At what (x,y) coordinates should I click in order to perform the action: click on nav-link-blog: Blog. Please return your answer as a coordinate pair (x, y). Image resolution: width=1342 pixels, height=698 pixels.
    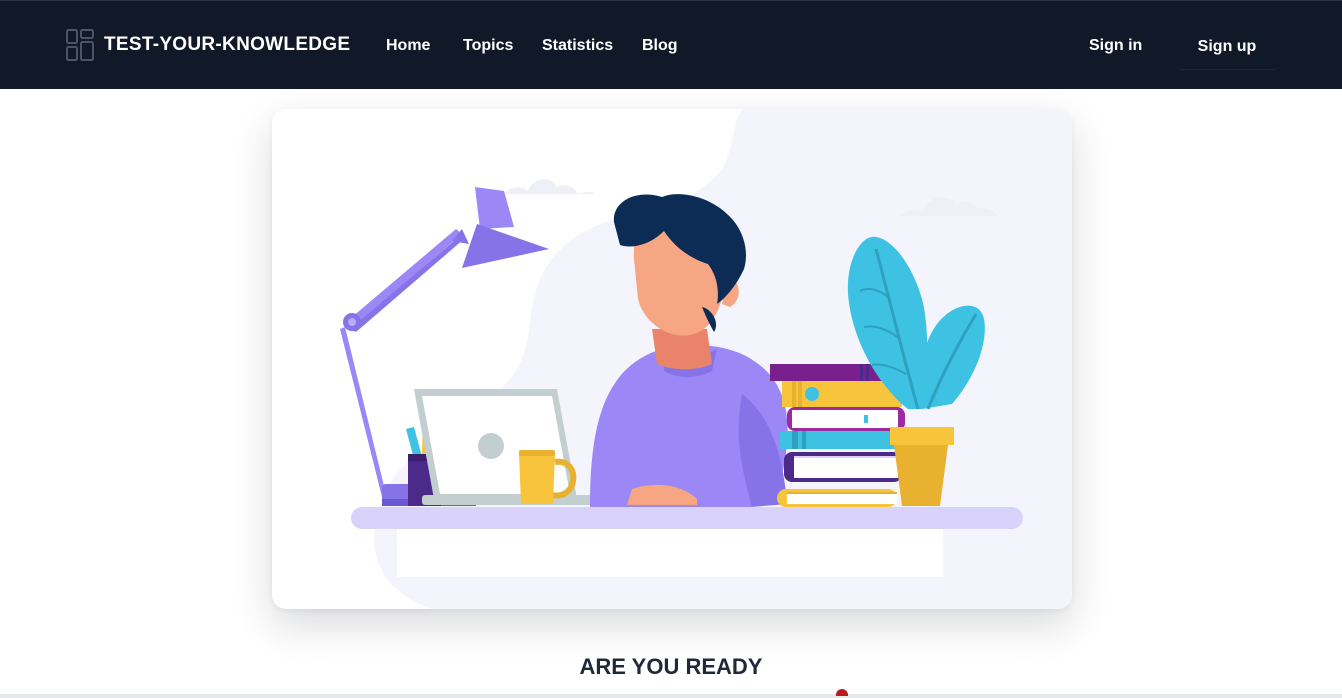
    Looking at the image, I should click on (660, 46).